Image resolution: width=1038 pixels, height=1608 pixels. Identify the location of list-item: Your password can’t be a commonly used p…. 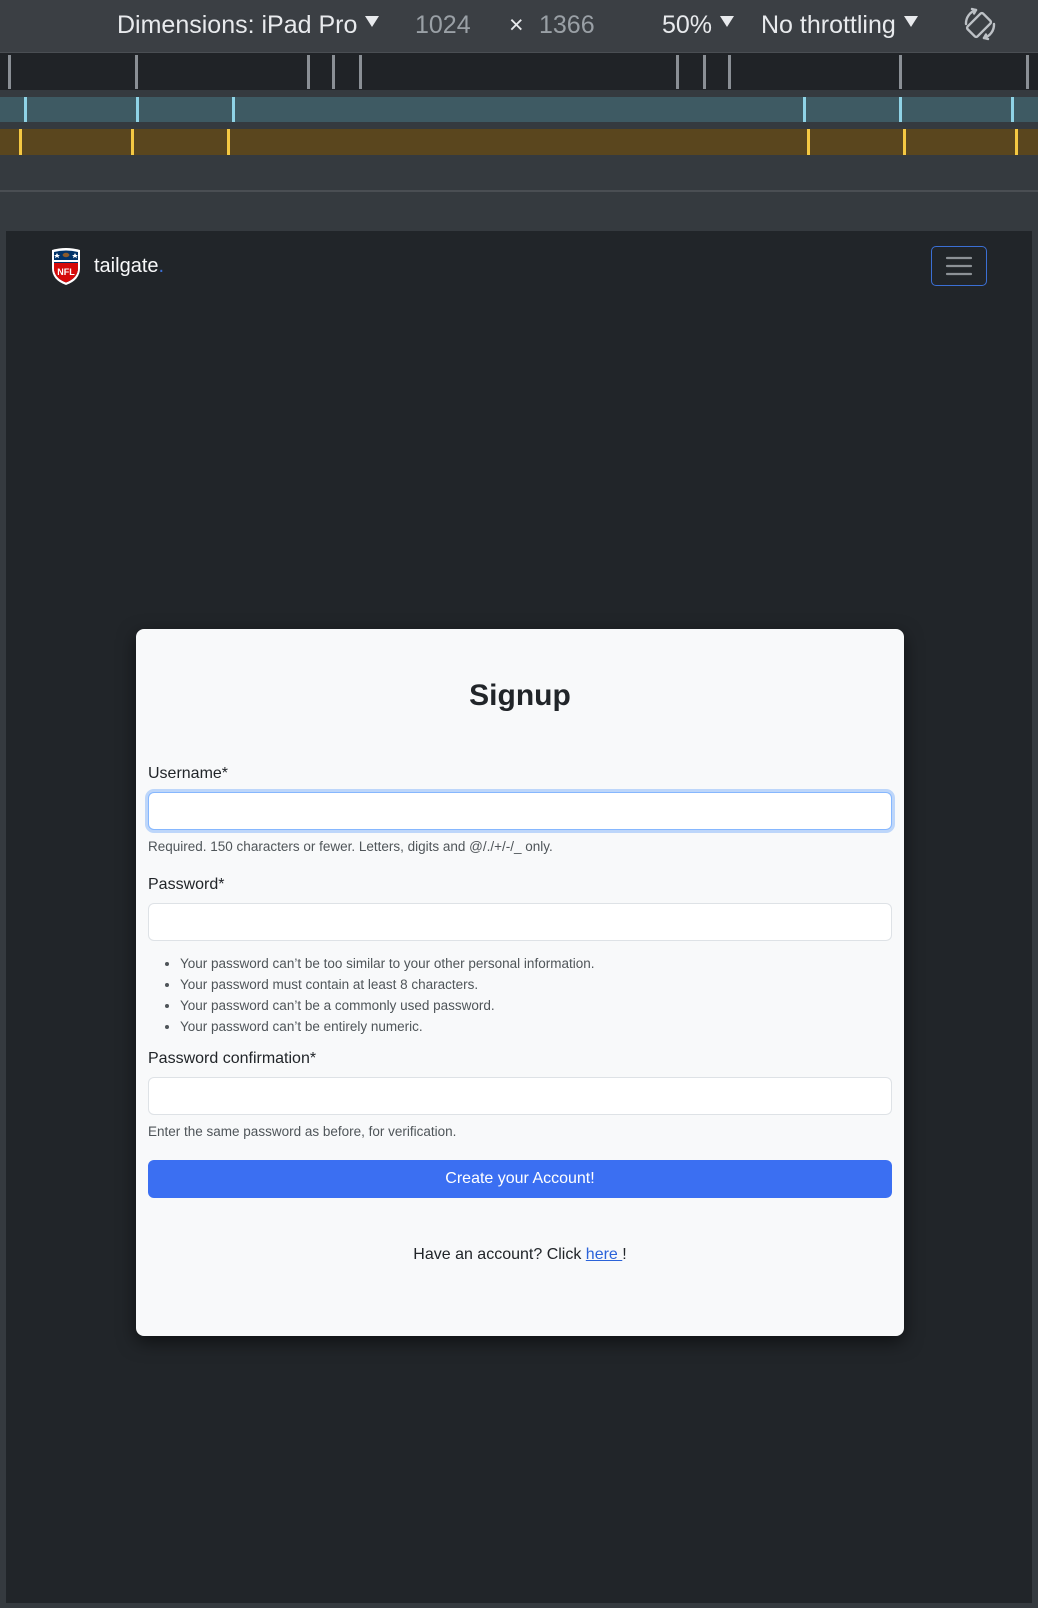
(387, 1005).